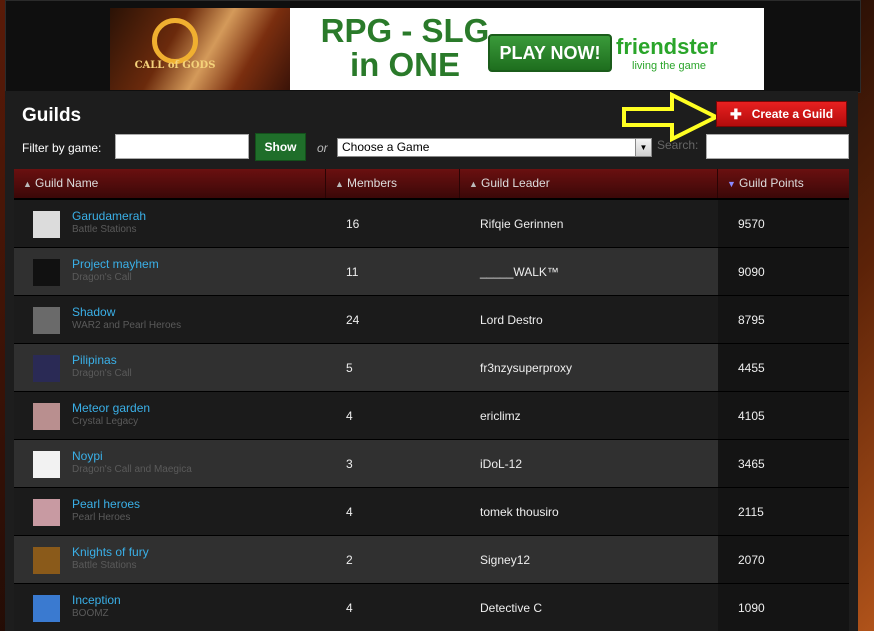 Image resolution: width=874 pixels, height=631 pixels. Describe the element at coordinates (132, 469) in the screenshot. I see `guild-game: Dragon's Call and Maegica` at that location.